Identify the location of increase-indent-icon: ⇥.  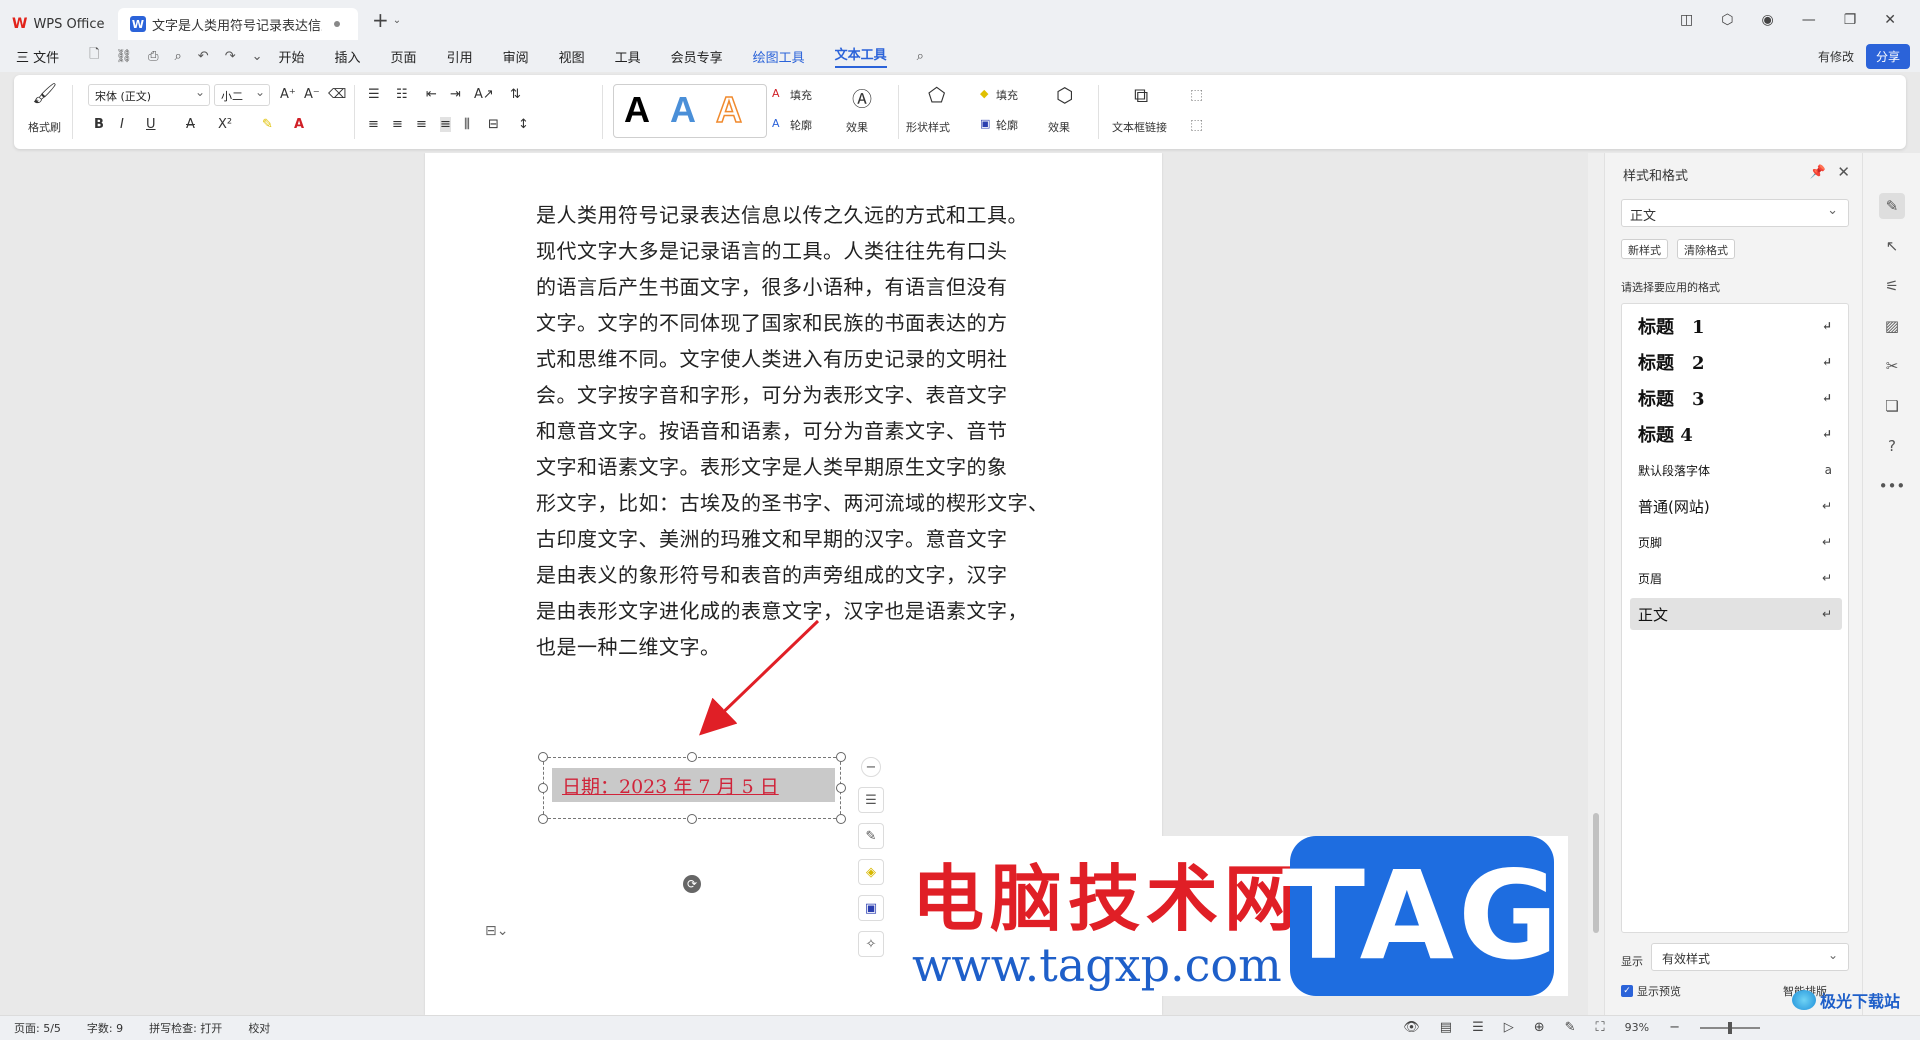
(455, 94).